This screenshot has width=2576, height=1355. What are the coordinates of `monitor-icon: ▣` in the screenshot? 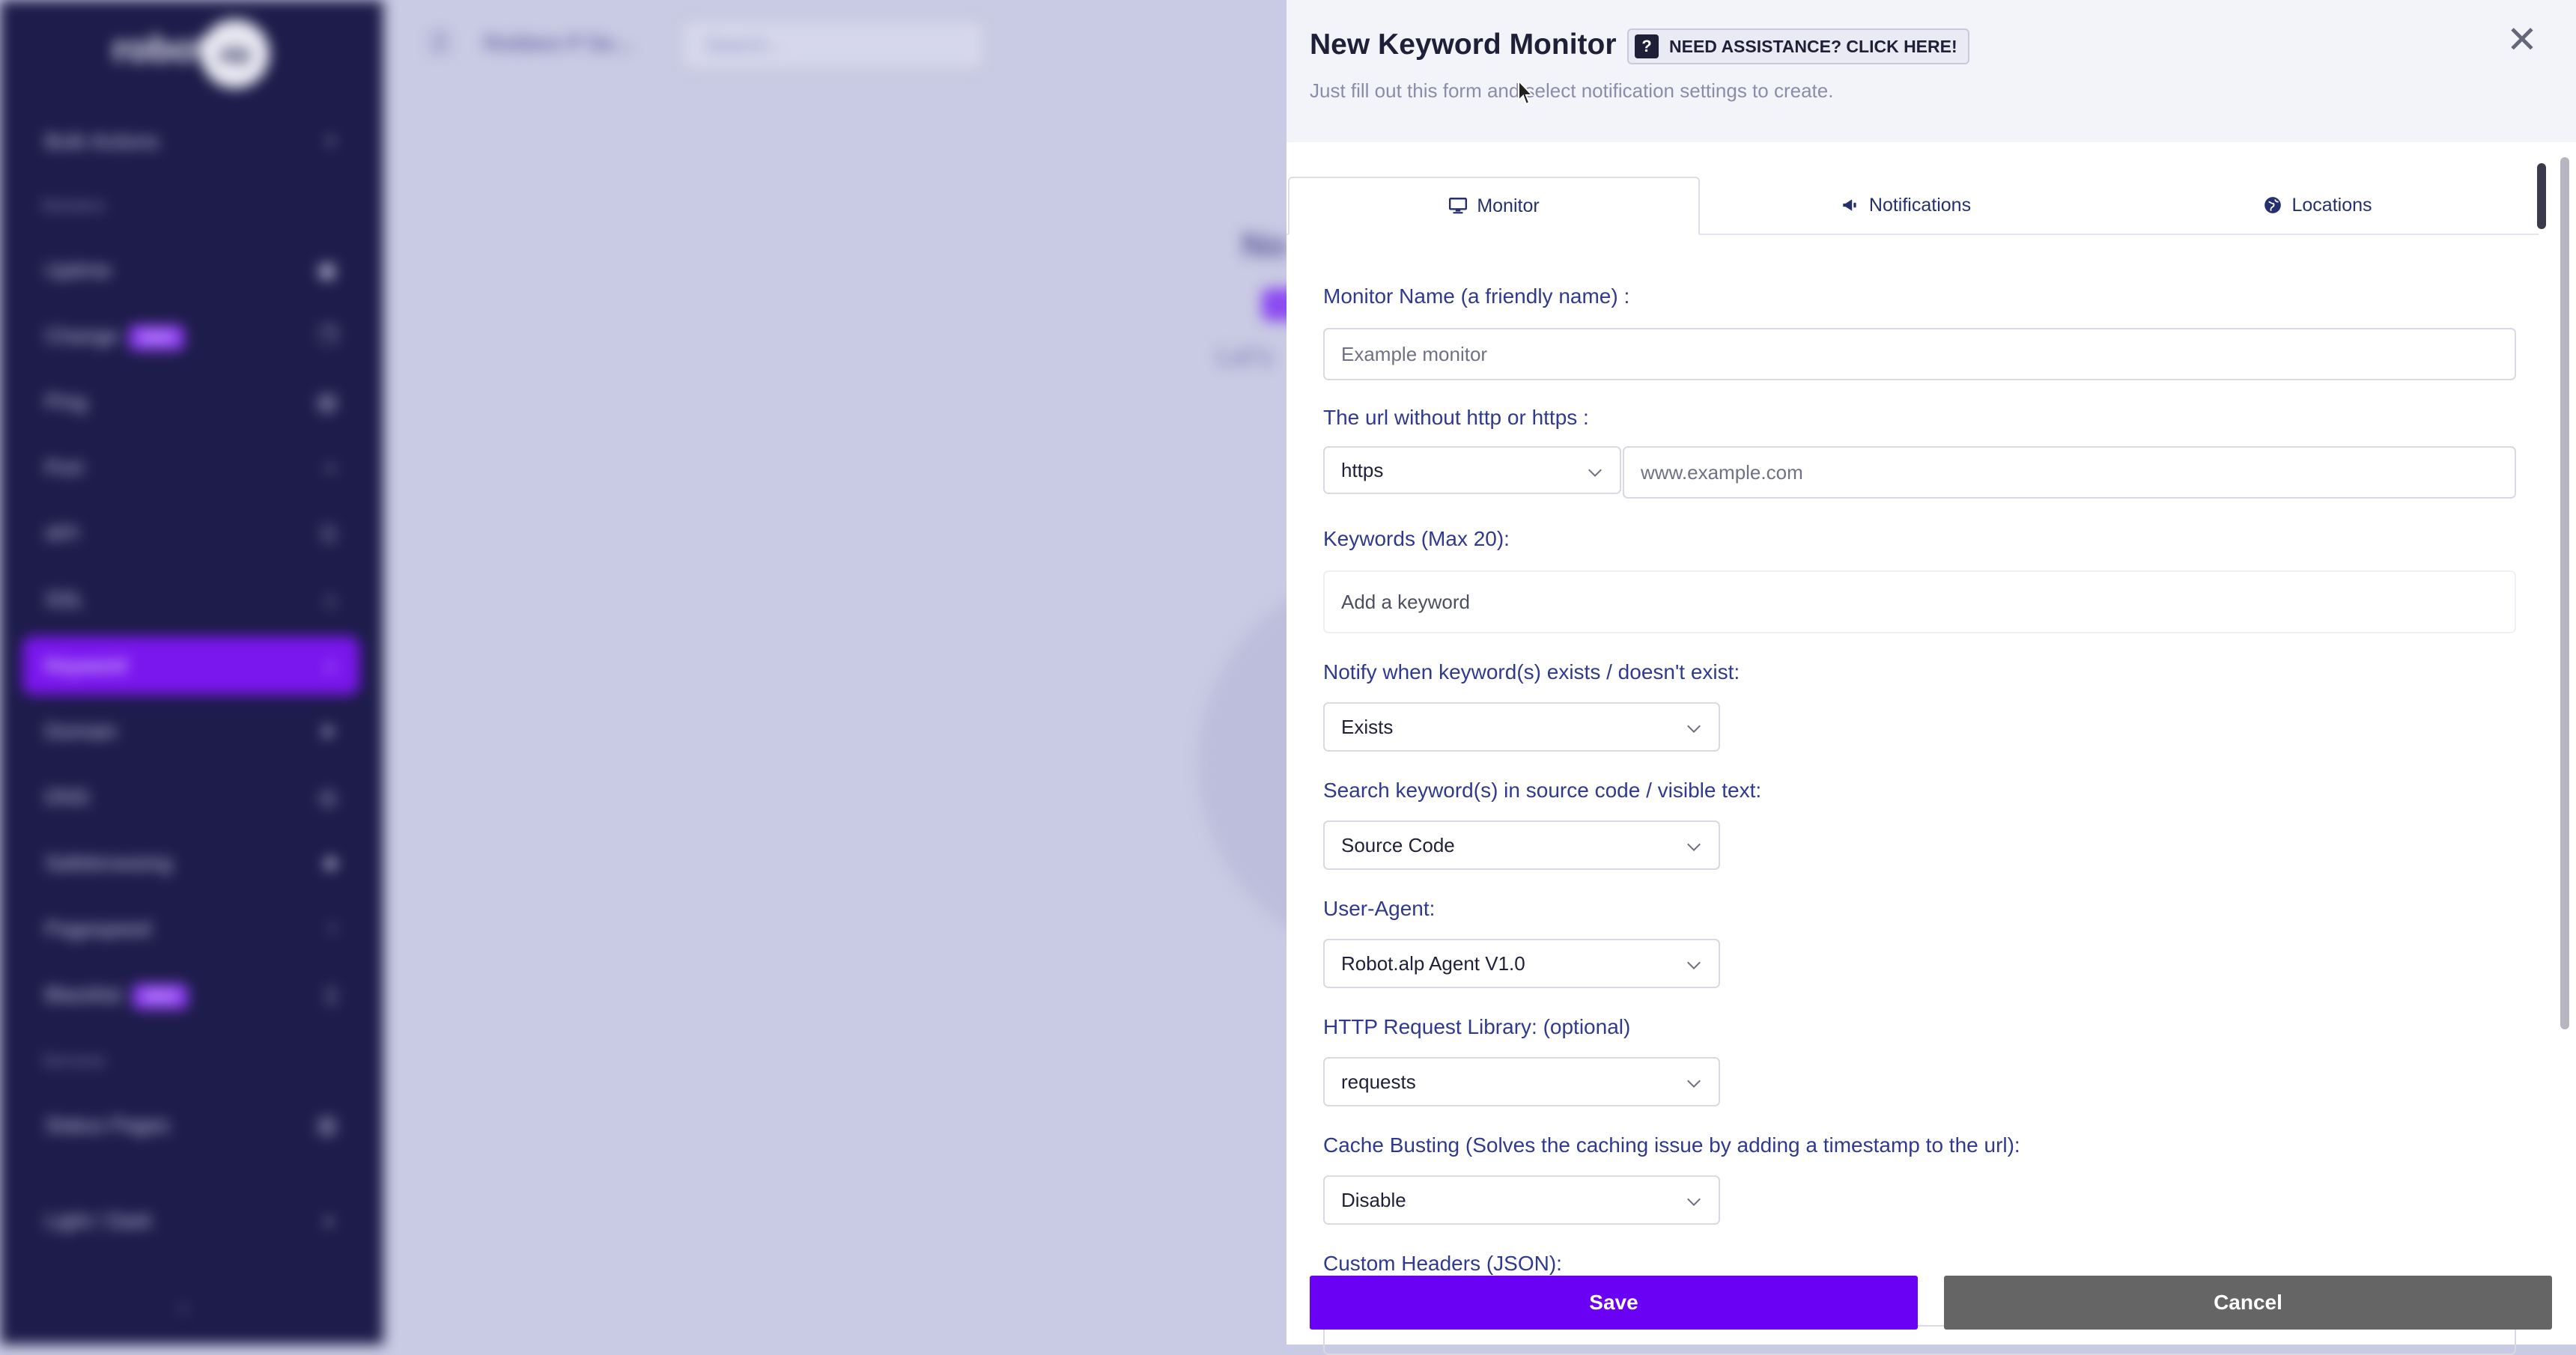 It's located at (327, 269).